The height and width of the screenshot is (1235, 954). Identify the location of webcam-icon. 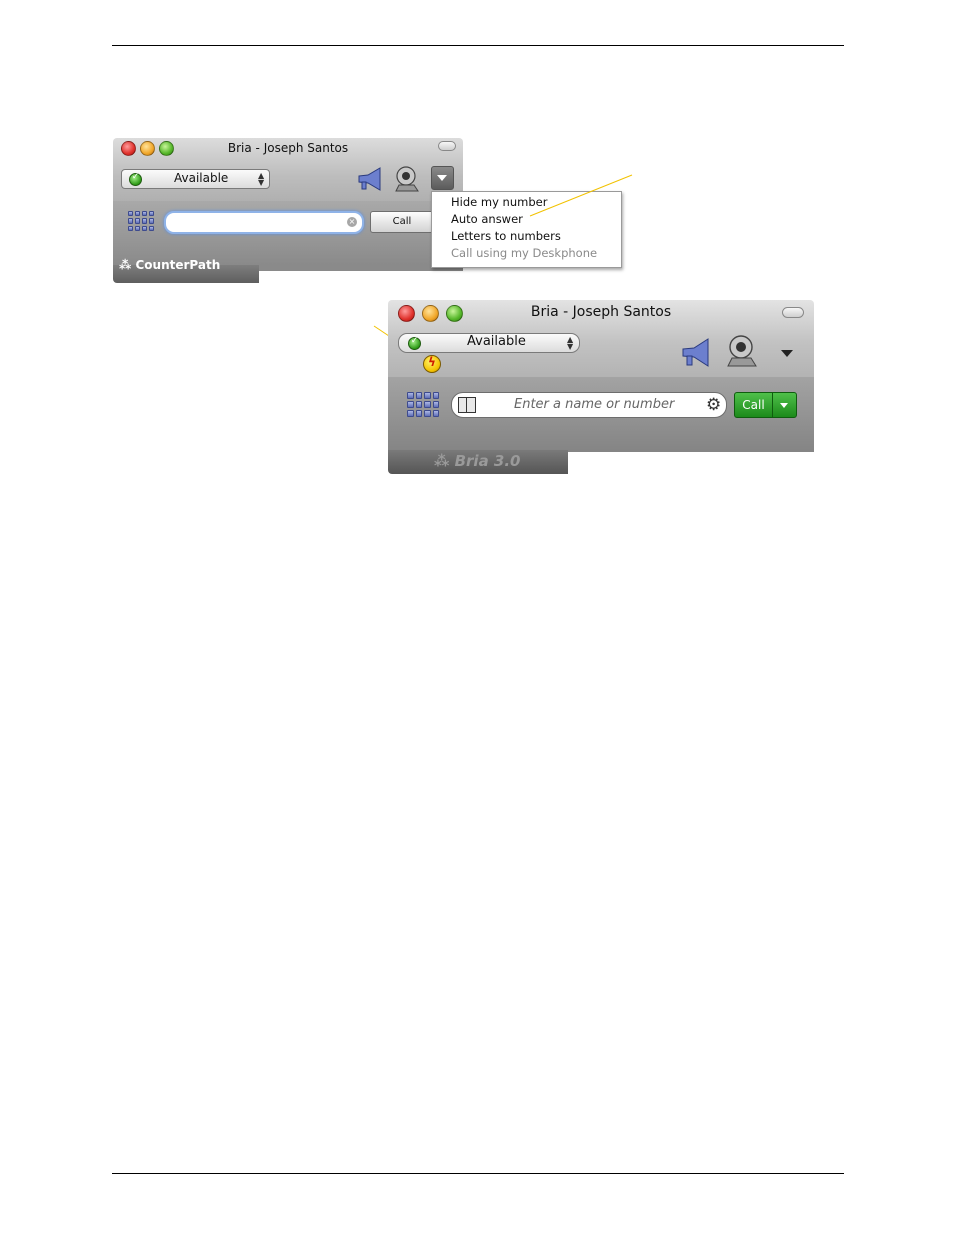
(743, 350).